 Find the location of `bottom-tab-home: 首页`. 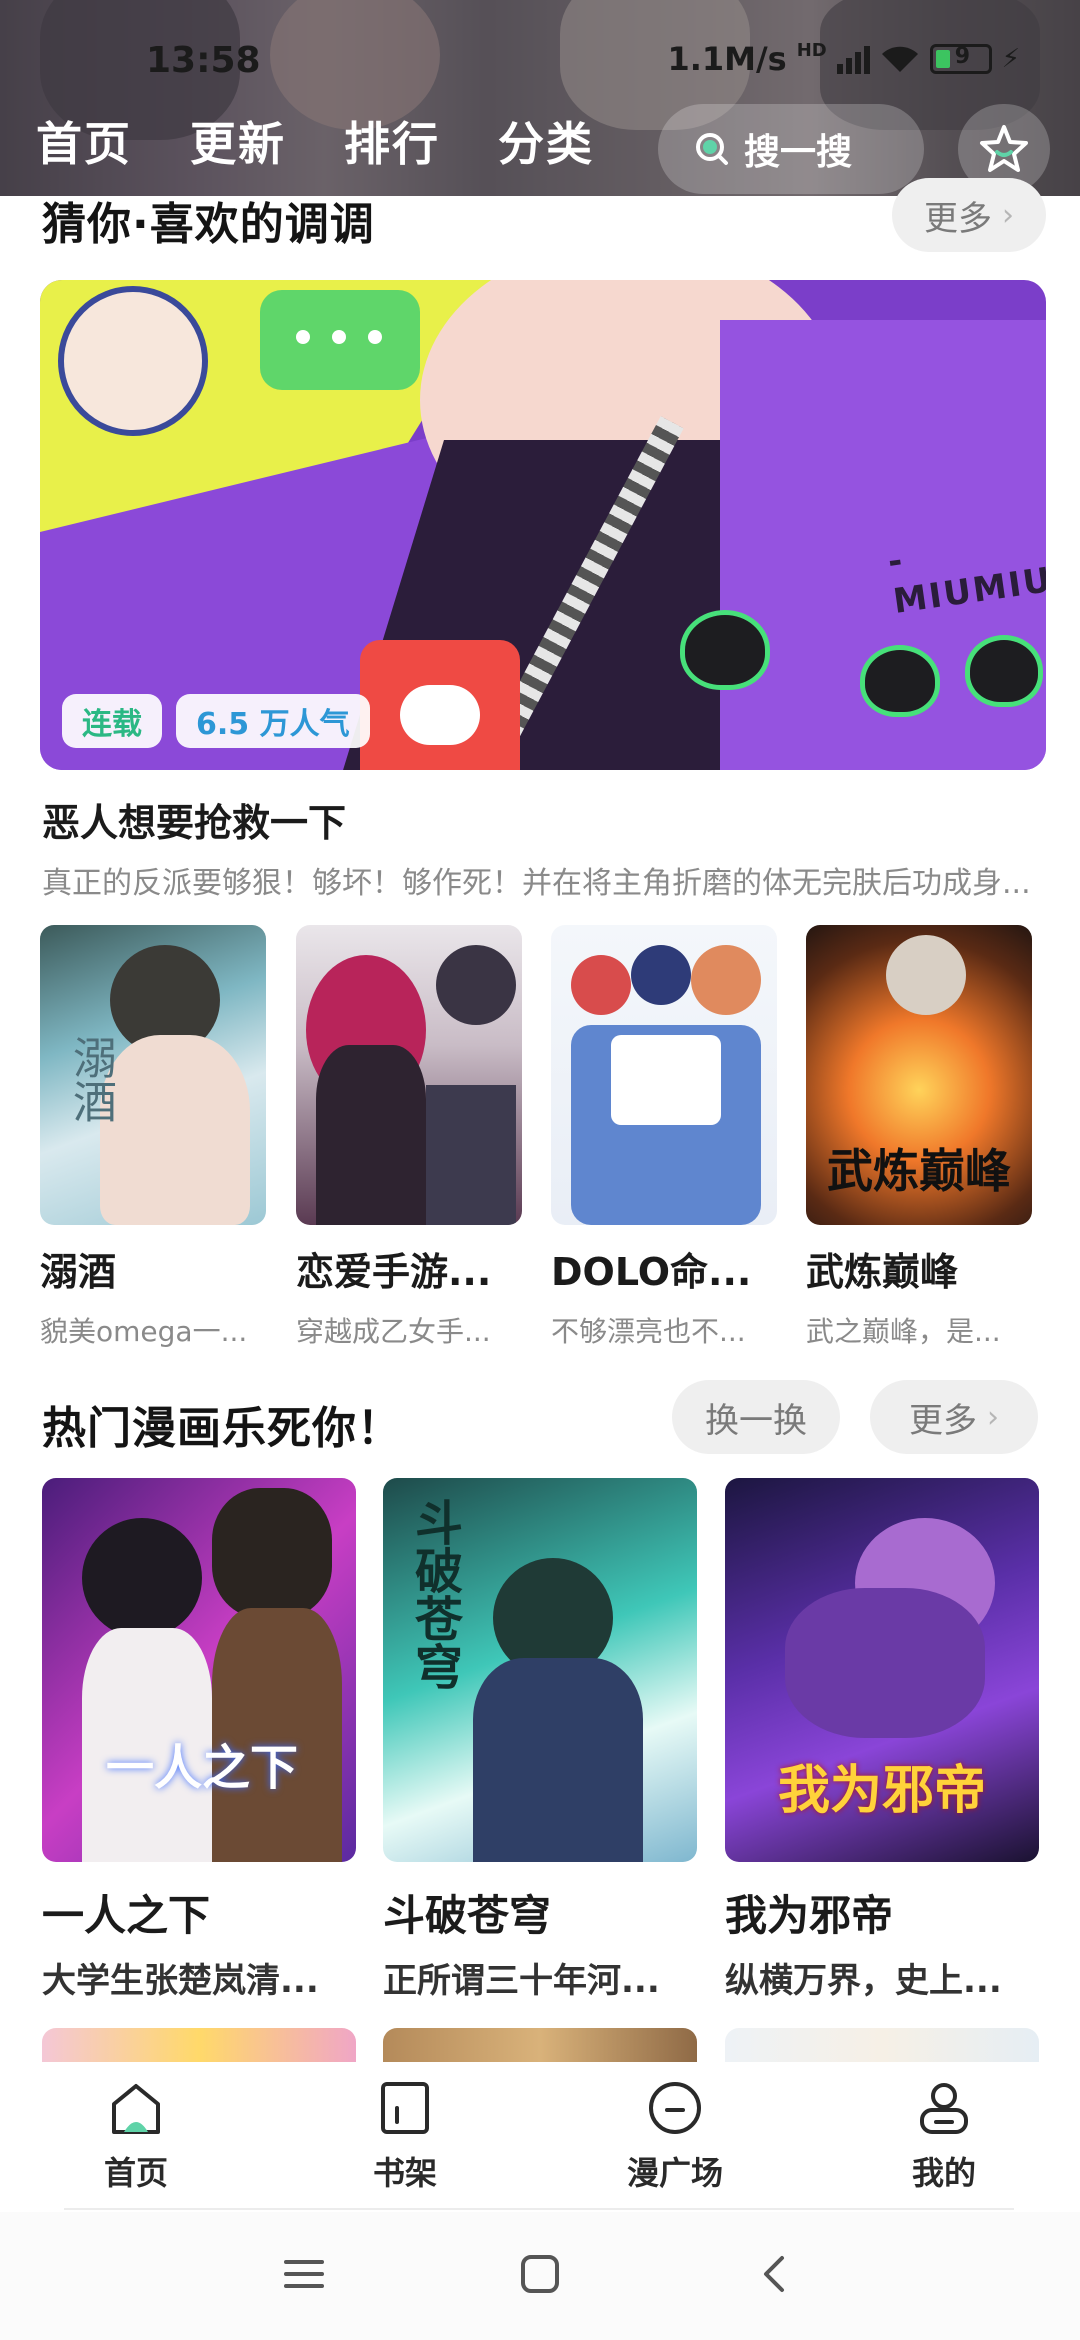

bottom-tab-home: 首页 is located at coordinates (136, 2136).